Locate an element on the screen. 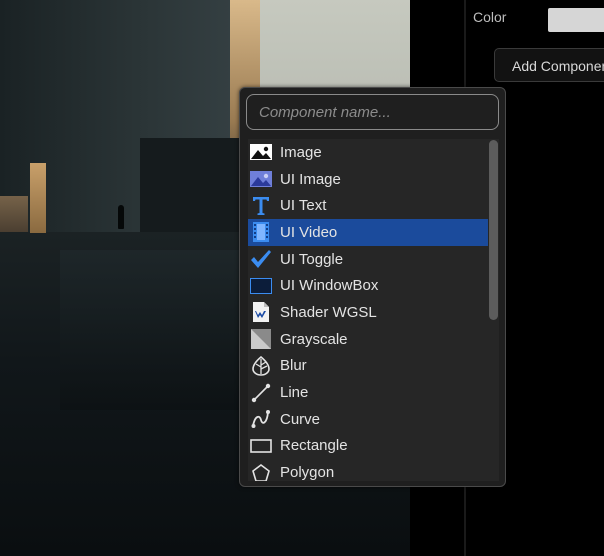 This screenshot has width=604, height=556. color-label: Color is located at coordinates (490, 17).